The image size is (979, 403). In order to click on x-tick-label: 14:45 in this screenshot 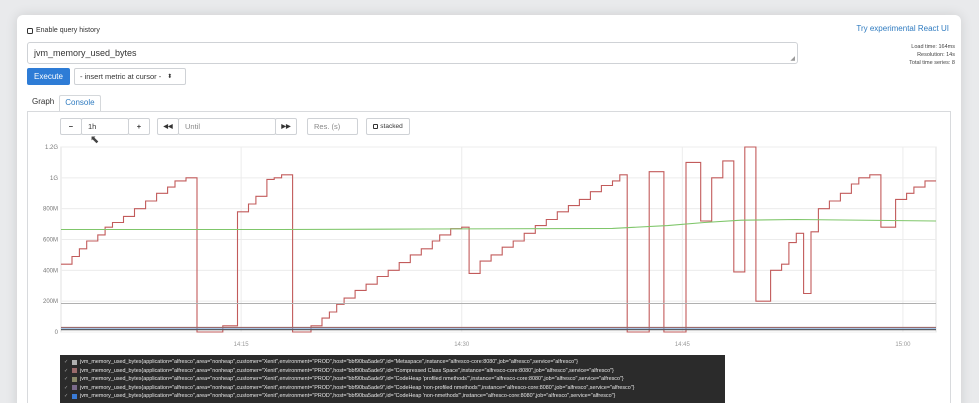, I will do `click(683, 345)`.